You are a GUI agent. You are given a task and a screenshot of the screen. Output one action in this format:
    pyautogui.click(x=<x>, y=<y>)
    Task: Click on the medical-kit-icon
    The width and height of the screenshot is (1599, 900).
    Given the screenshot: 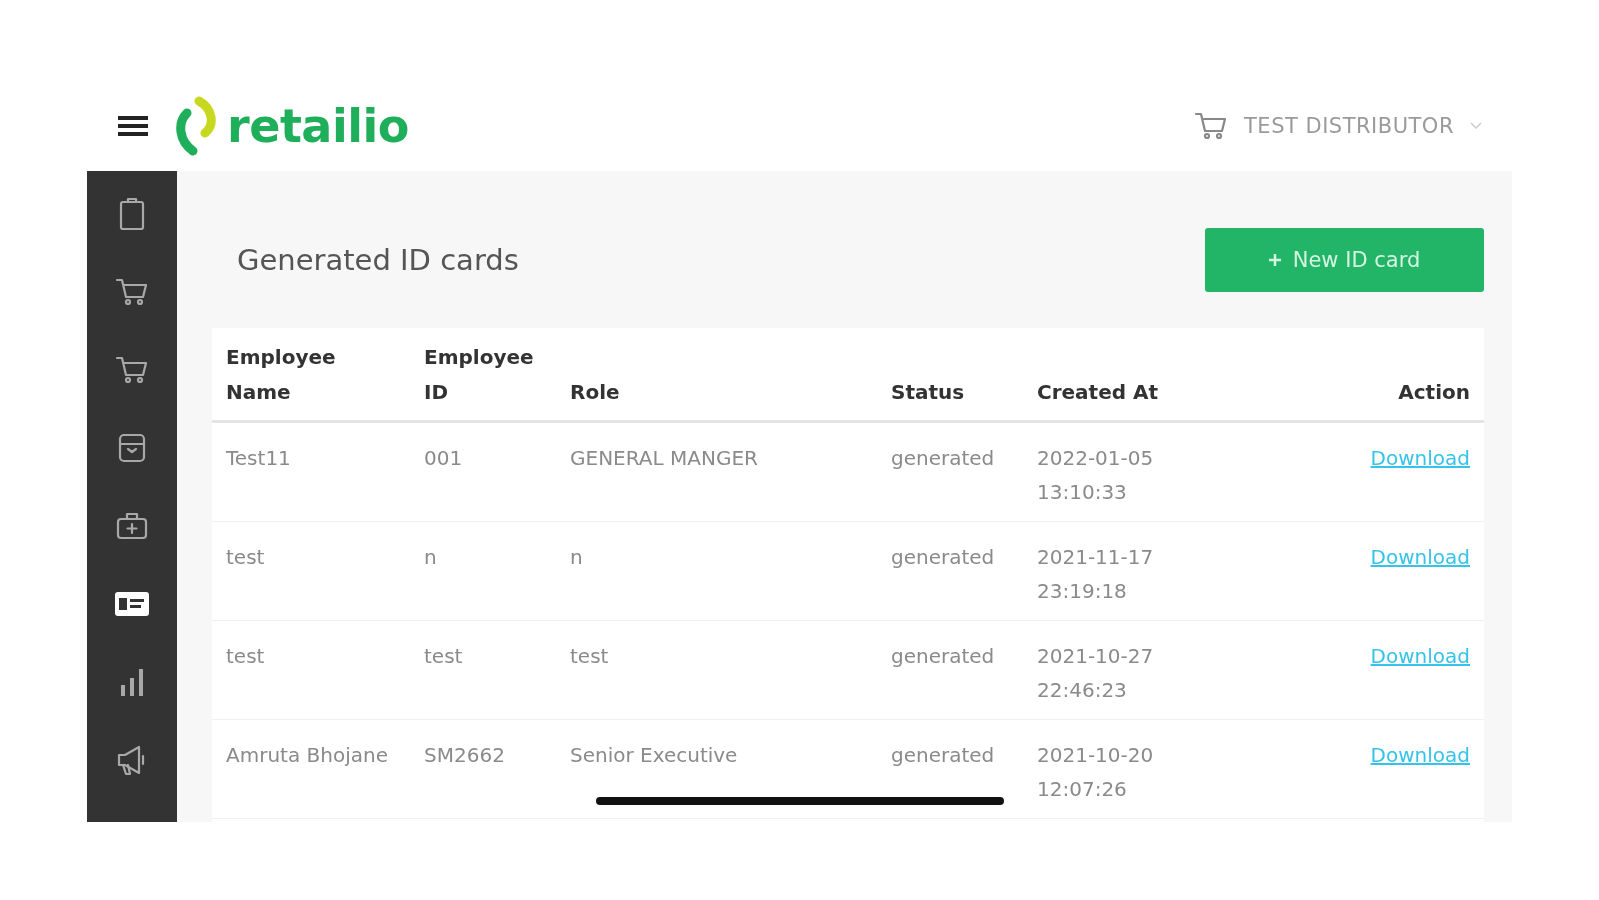 What is the action you would take?
    pyautogui.click(x=132, y=526)
    